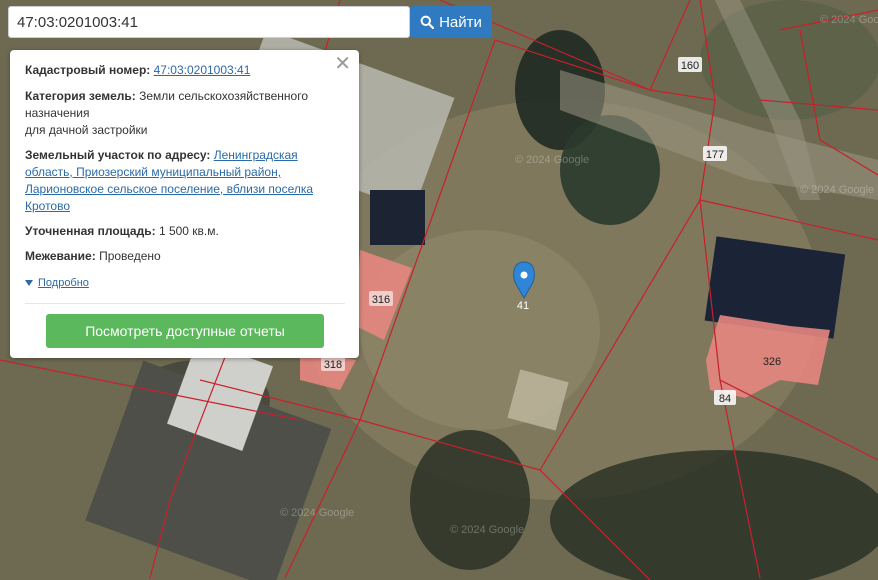 This screenshot has height=580, width=878. What do you see at coordinates (86, 130) in the screenshot?
I see `category-value-3: для дачной застройки` at bounding box center [86, 130].